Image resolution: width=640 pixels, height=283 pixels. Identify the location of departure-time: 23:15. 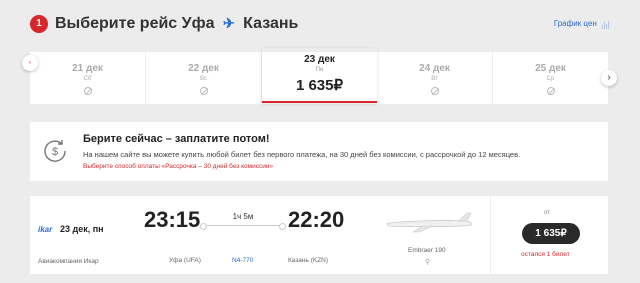
(172, 219).